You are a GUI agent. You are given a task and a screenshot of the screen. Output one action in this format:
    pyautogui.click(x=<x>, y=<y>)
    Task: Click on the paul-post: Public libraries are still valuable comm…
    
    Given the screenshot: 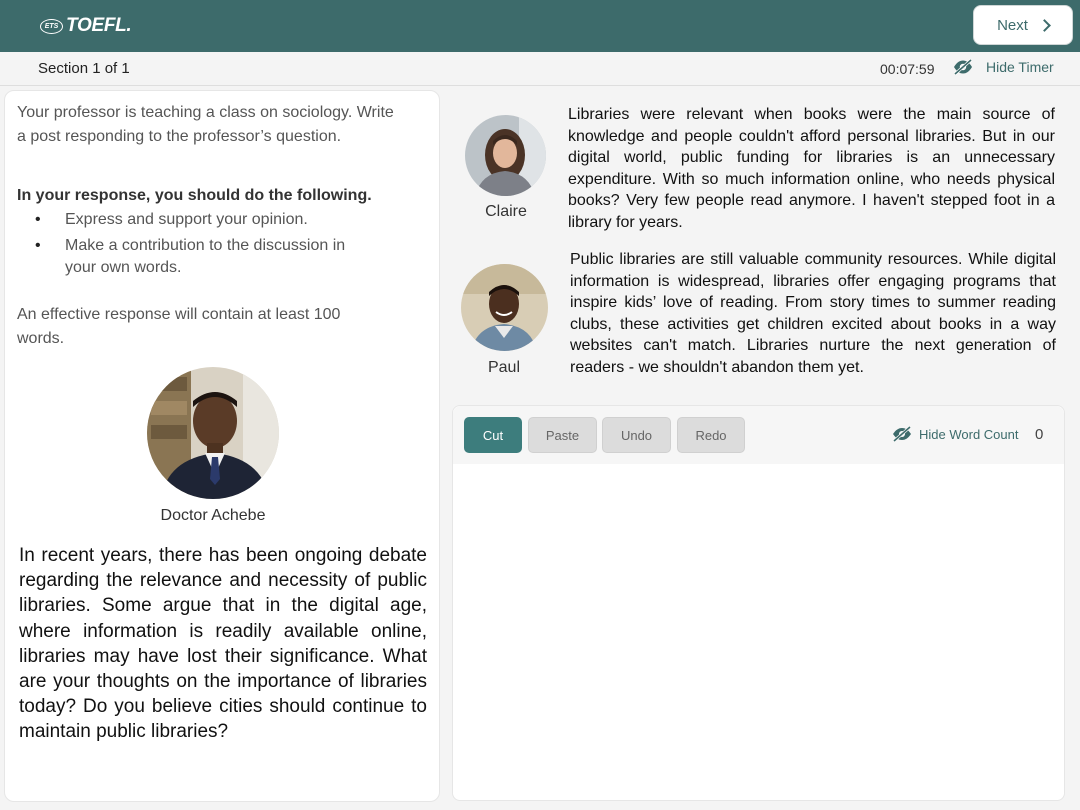 What is the action you would take?
    pyautogui.click(x=813, y=313)
    